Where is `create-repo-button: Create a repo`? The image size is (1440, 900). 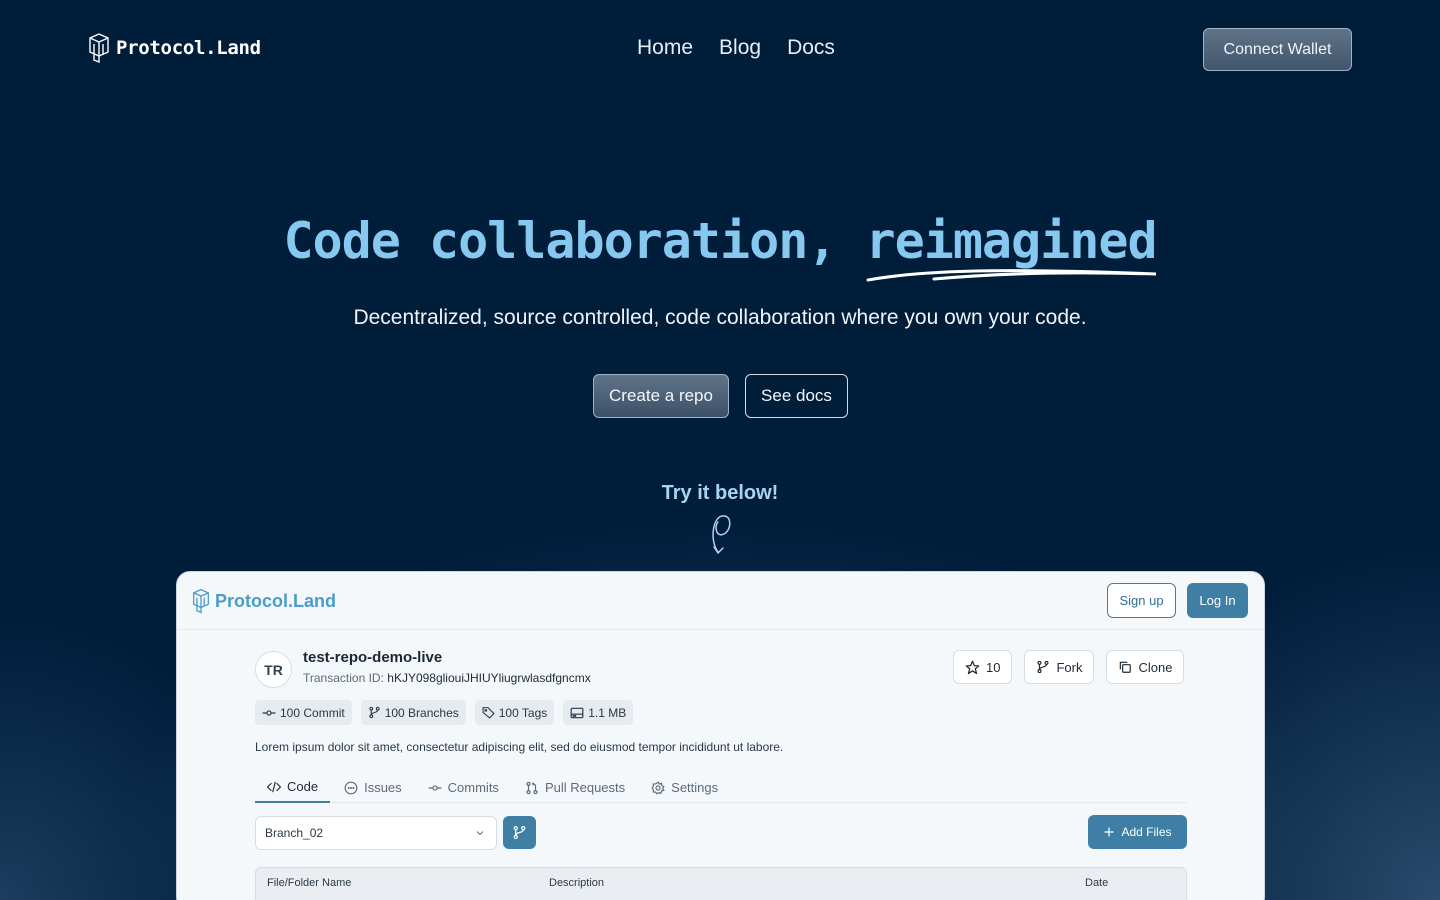 create-repo-button: Create a repo is located at coordinates (661, 396).